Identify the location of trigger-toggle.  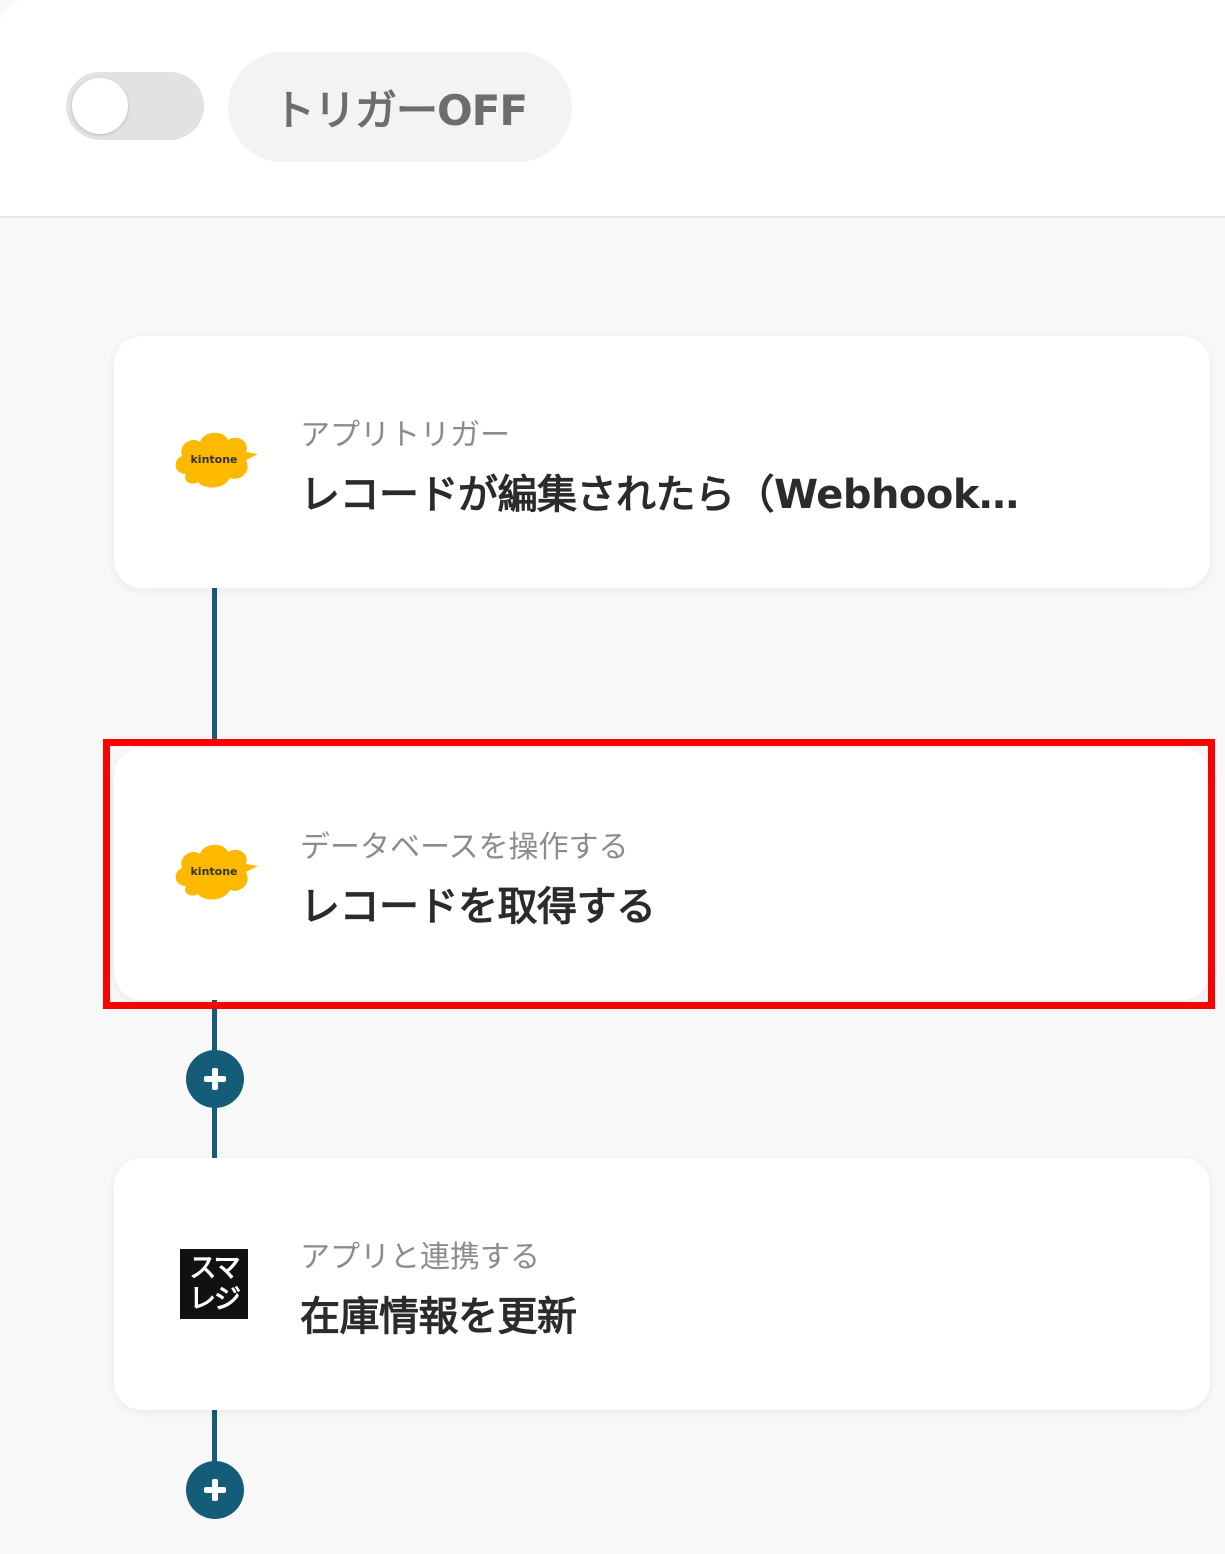
(135, 106).